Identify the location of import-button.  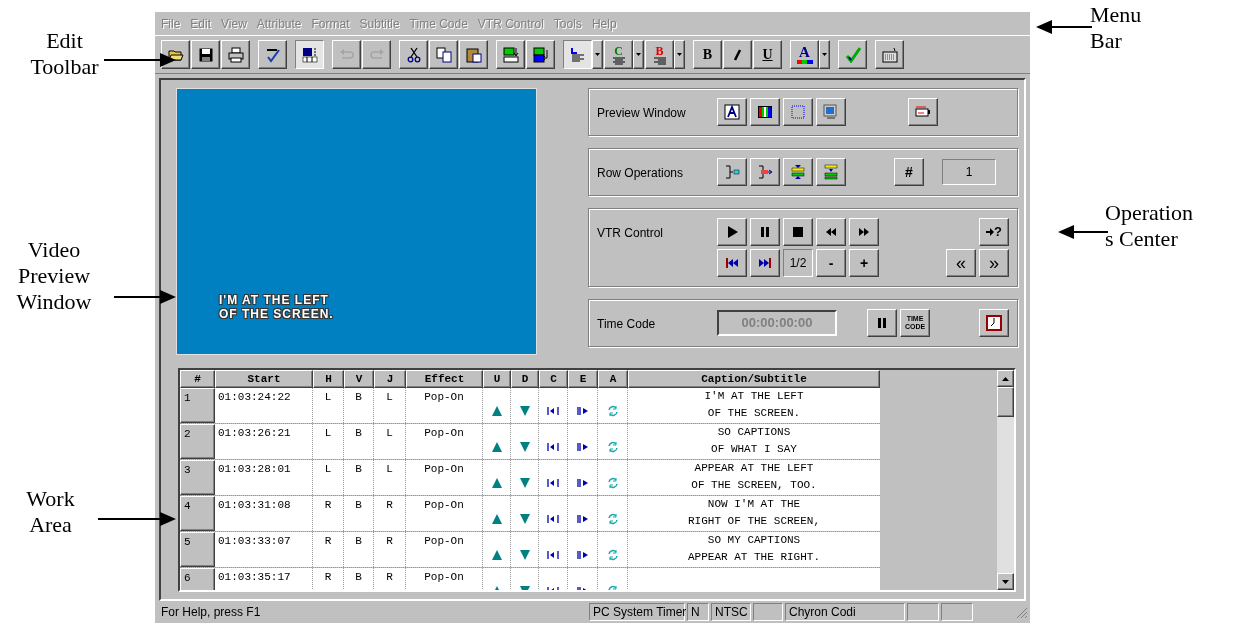
(510, 54).